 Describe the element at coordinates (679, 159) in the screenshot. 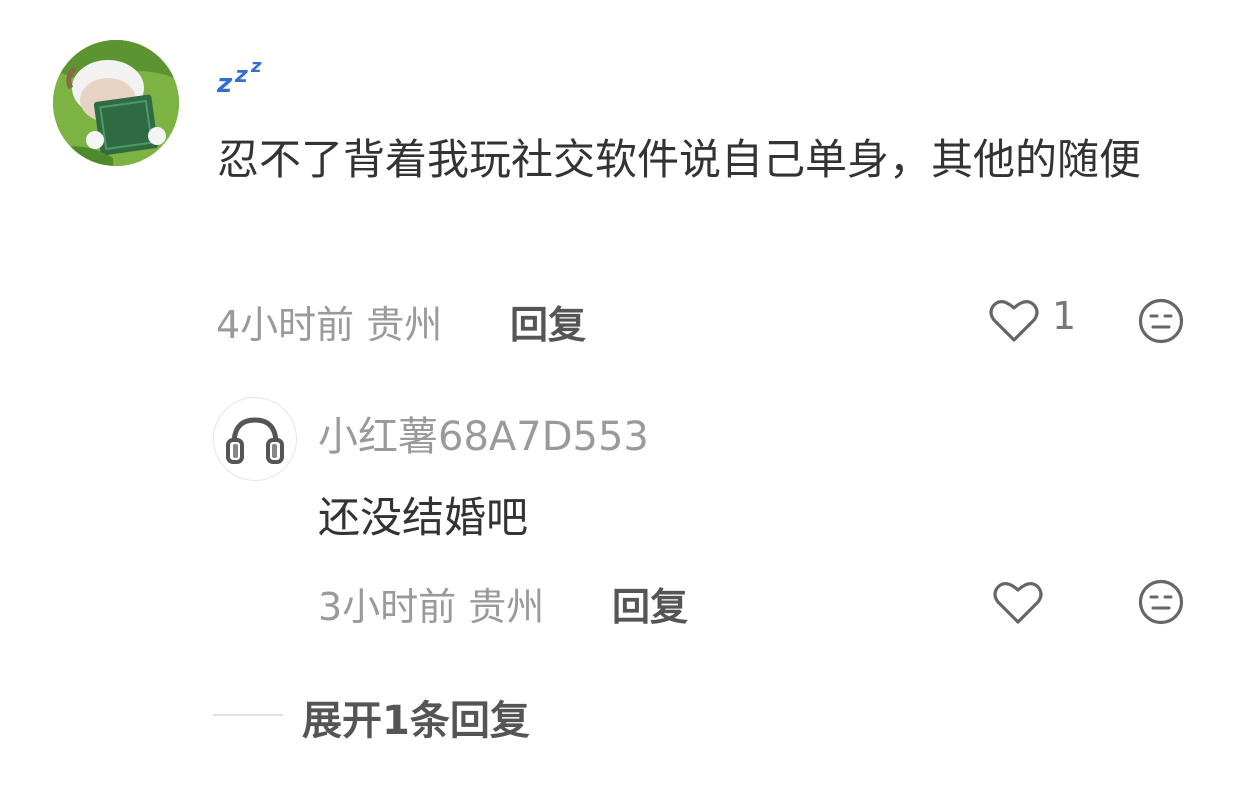

I see `comment-text: 忍不了背着我玩社交软件说自己单身，其他的随便` at that location.